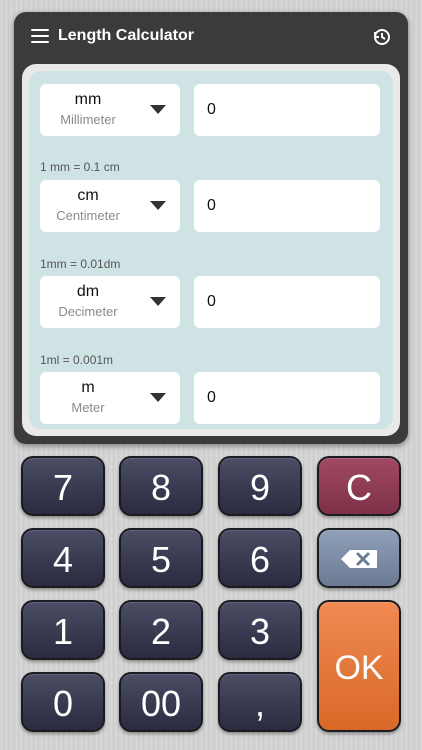 This screenshot has height=750, width=422. What do you see at coordinates (88, 99) in the screenshot?
I see `unit-abbr: mm` at bounding box center [88, 99].